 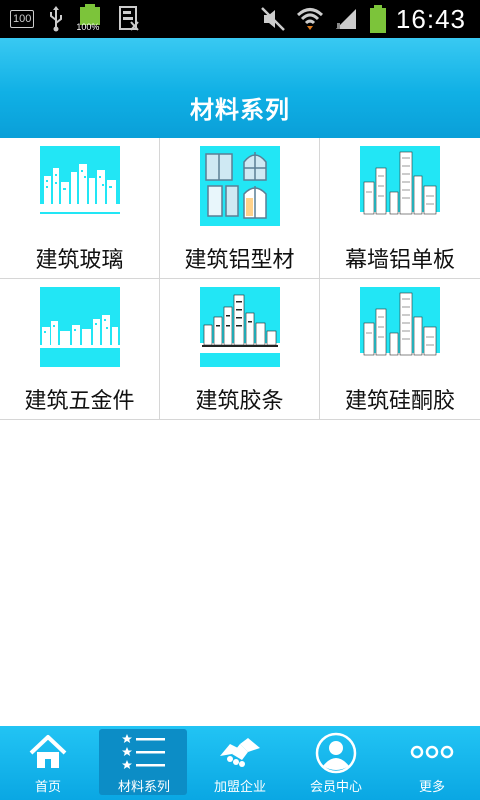 I want to click on document-icon, so click(x=129, y=18).